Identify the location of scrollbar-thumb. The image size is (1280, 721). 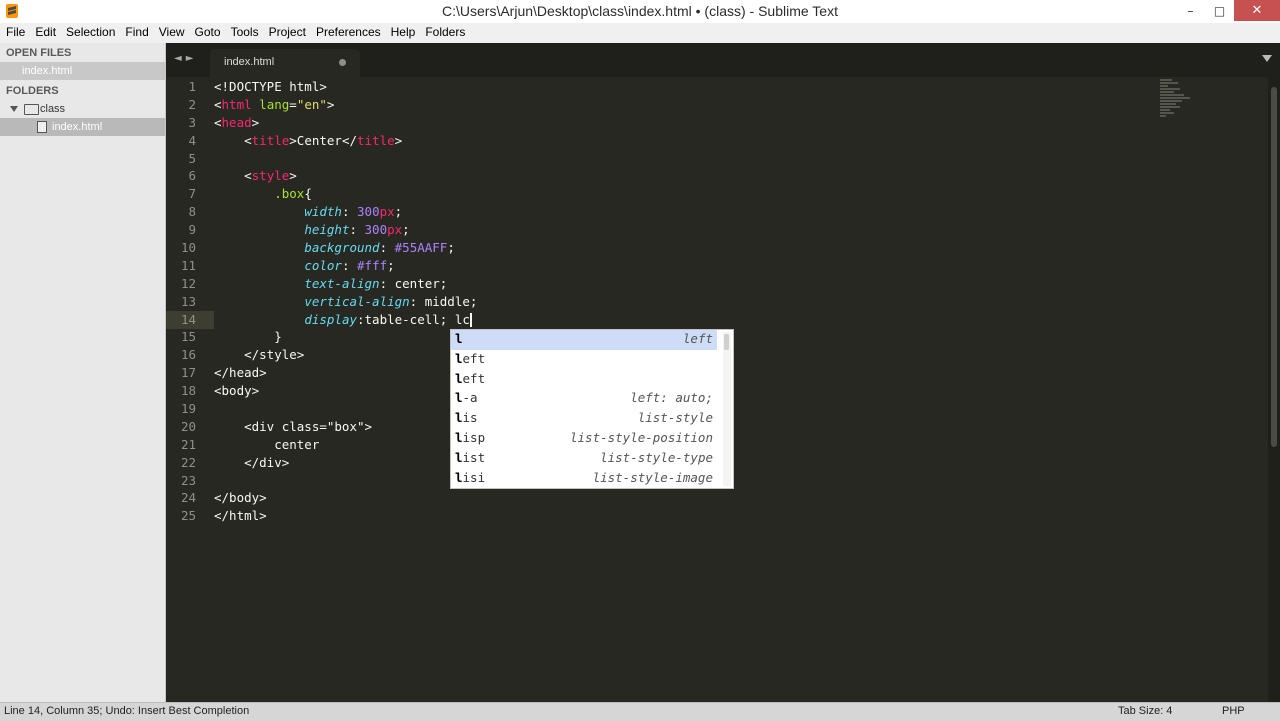
(1274, 267).